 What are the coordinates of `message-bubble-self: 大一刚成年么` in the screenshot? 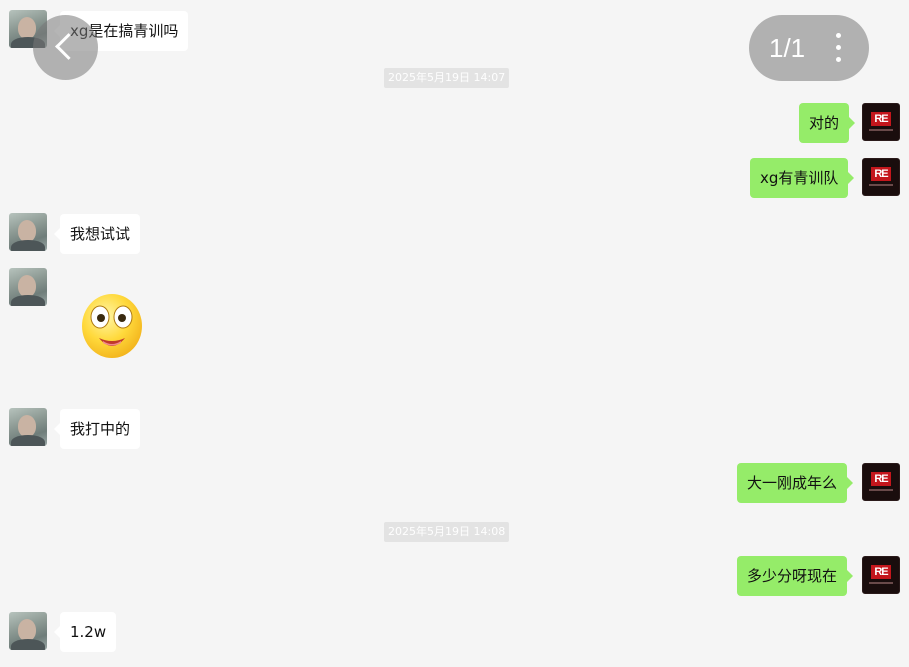 It's located at (795, 483).